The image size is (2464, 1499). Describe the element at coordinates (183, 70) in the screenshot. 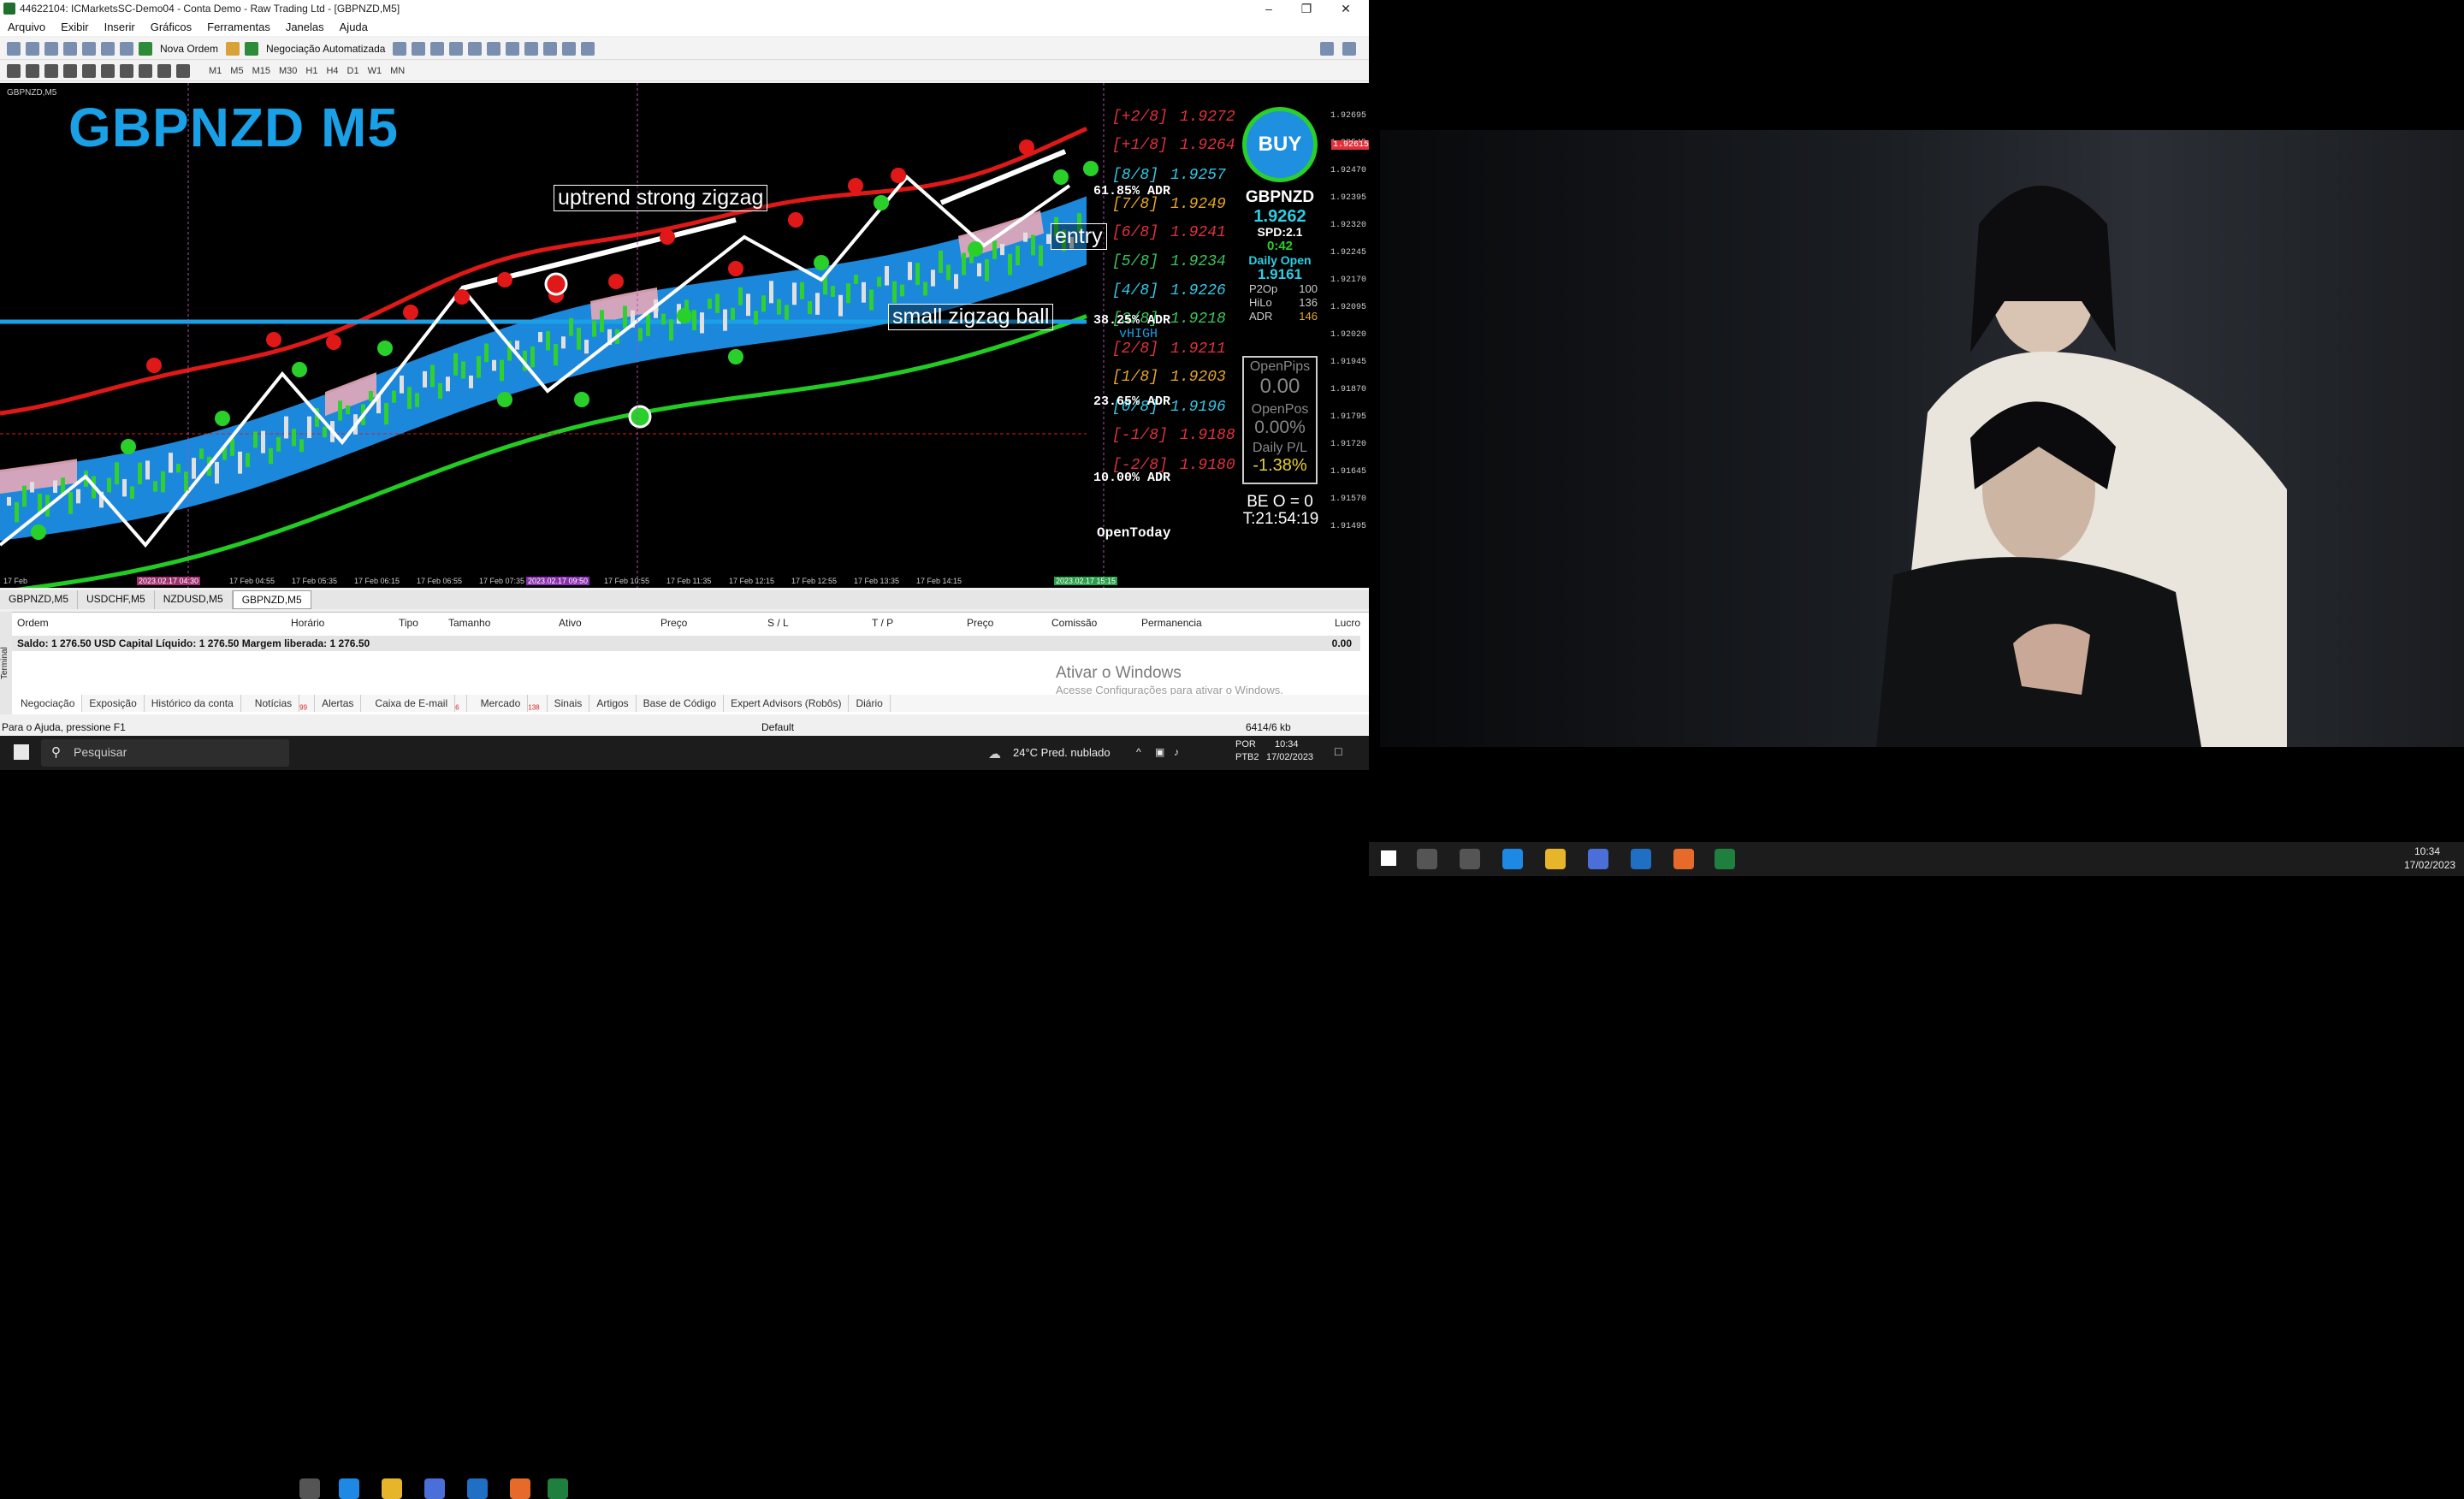

I see `arrows-icon` at that location.